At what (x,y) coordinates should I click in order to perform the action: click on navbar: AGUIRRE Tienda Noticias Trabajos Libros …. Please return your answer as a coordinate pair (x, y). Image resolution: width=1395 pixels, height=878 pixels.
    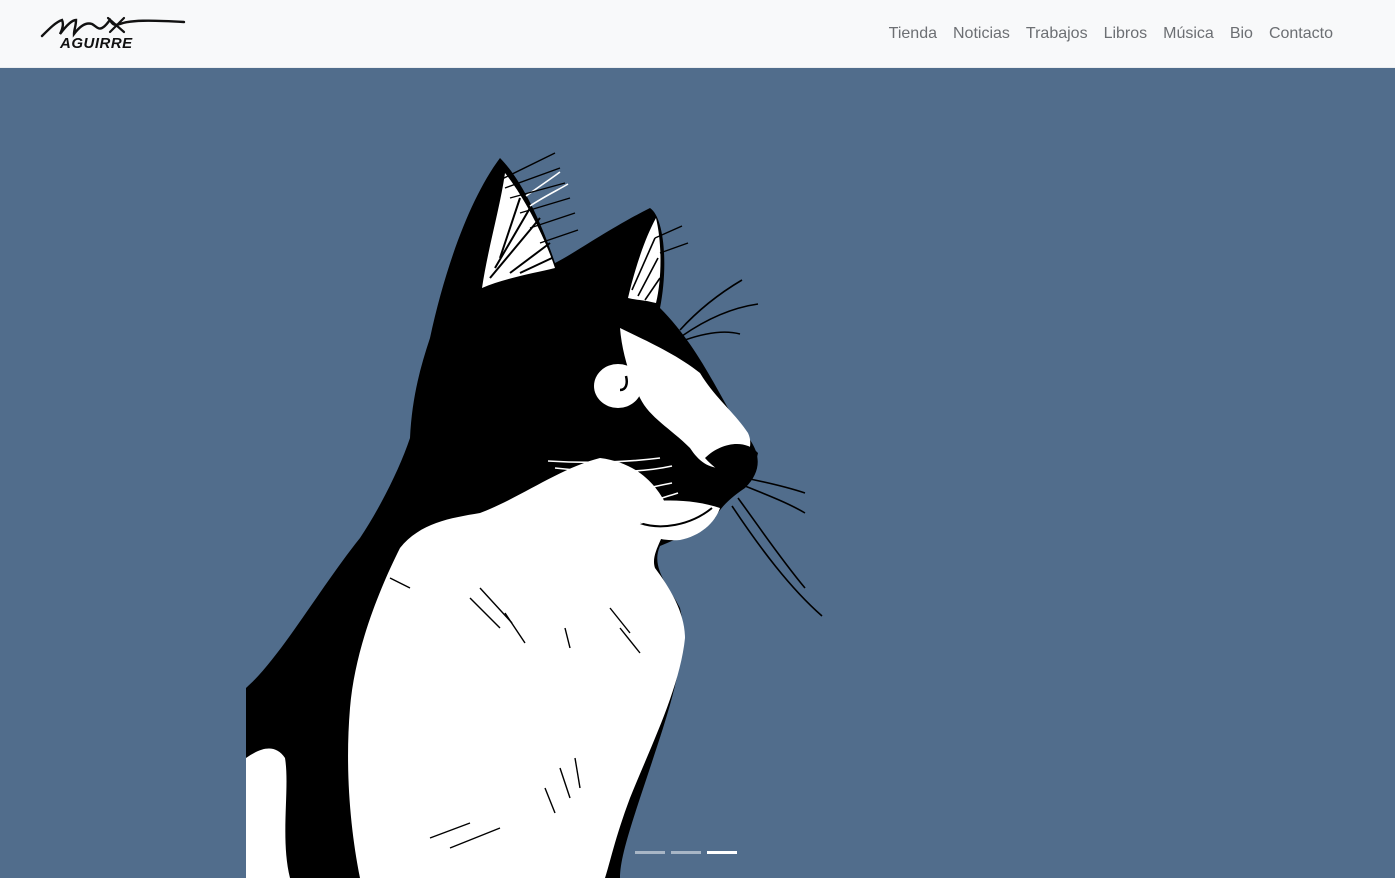
    Looking at the image, I should click on (697, 34).